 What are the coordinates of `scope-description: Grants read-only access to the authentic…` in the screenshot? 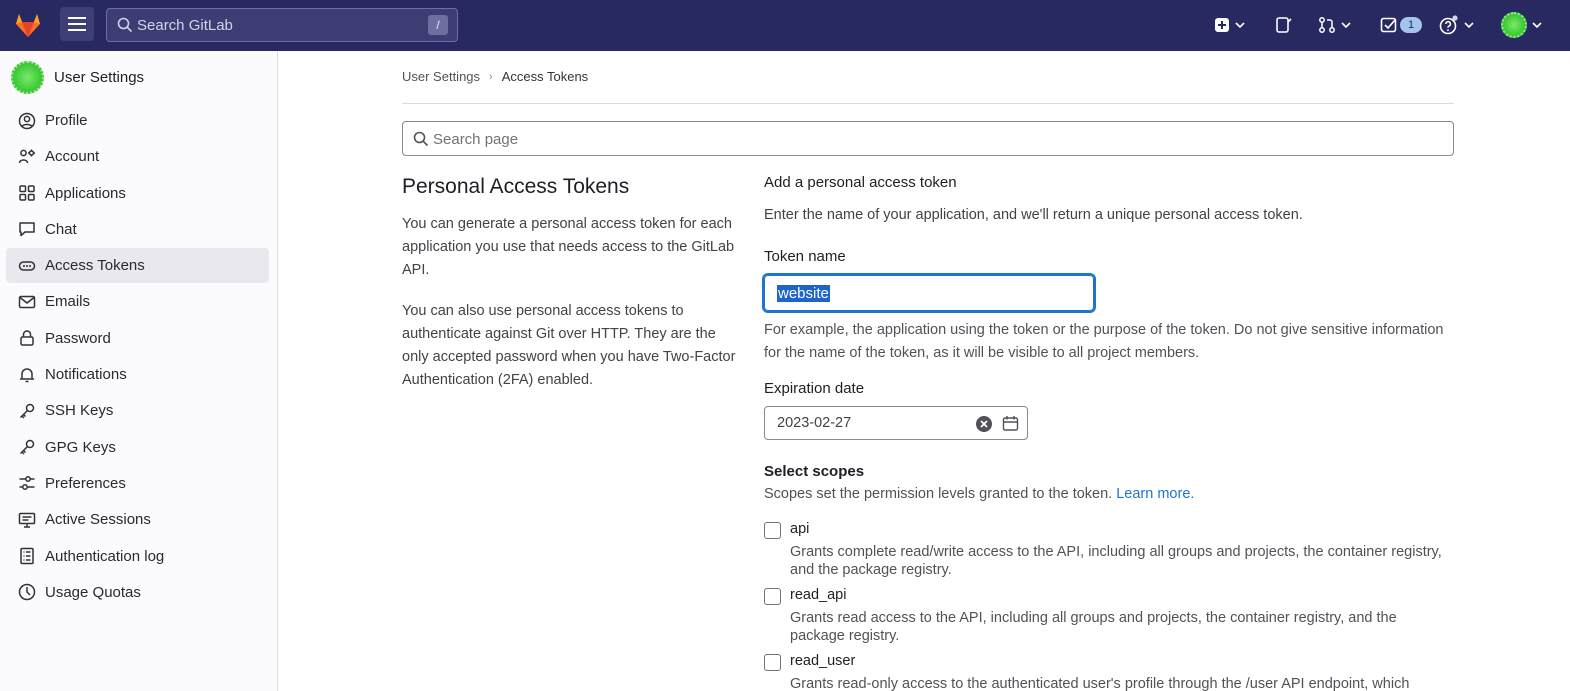 It's located at (1100, 683).